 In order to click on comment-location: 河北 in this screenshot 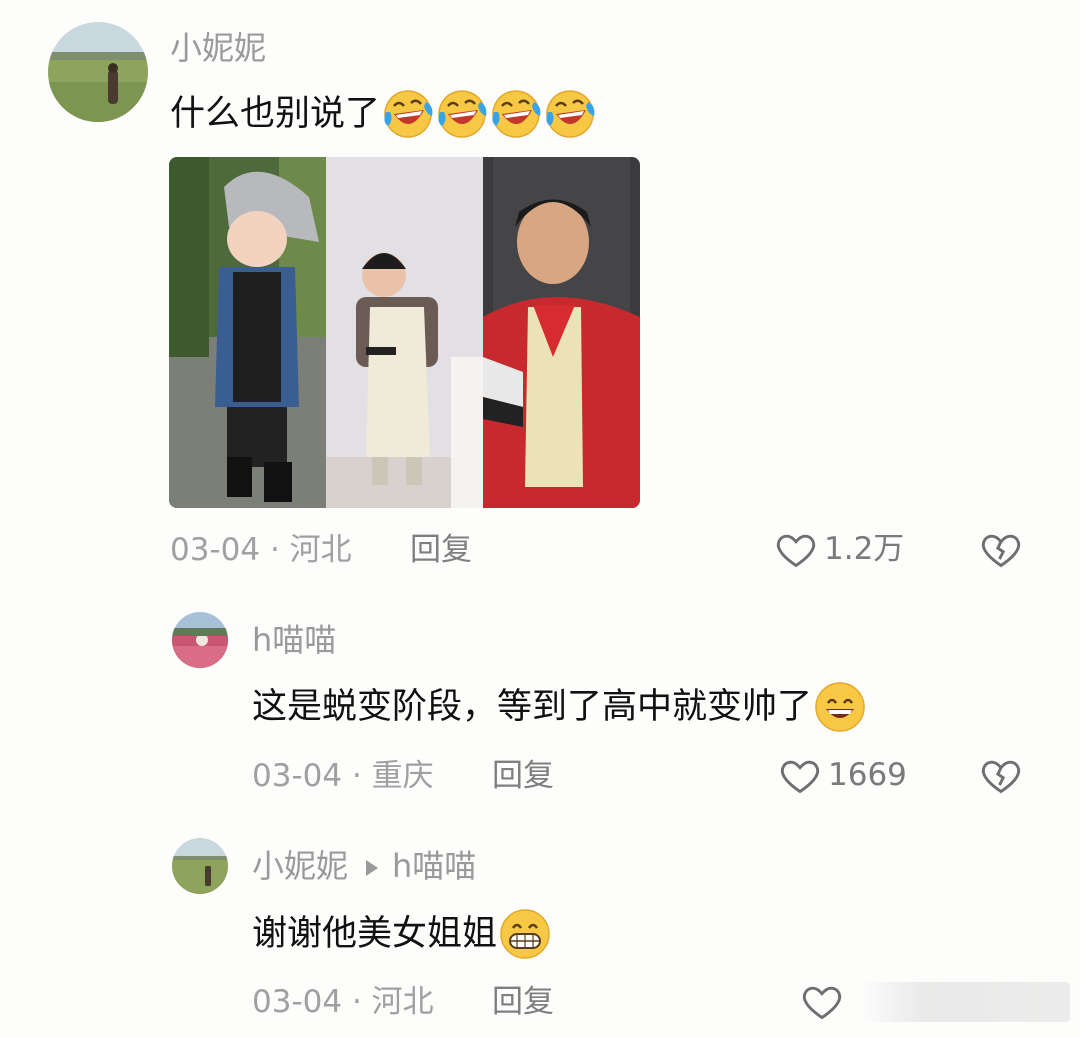, I will do `click(320, 550)`.